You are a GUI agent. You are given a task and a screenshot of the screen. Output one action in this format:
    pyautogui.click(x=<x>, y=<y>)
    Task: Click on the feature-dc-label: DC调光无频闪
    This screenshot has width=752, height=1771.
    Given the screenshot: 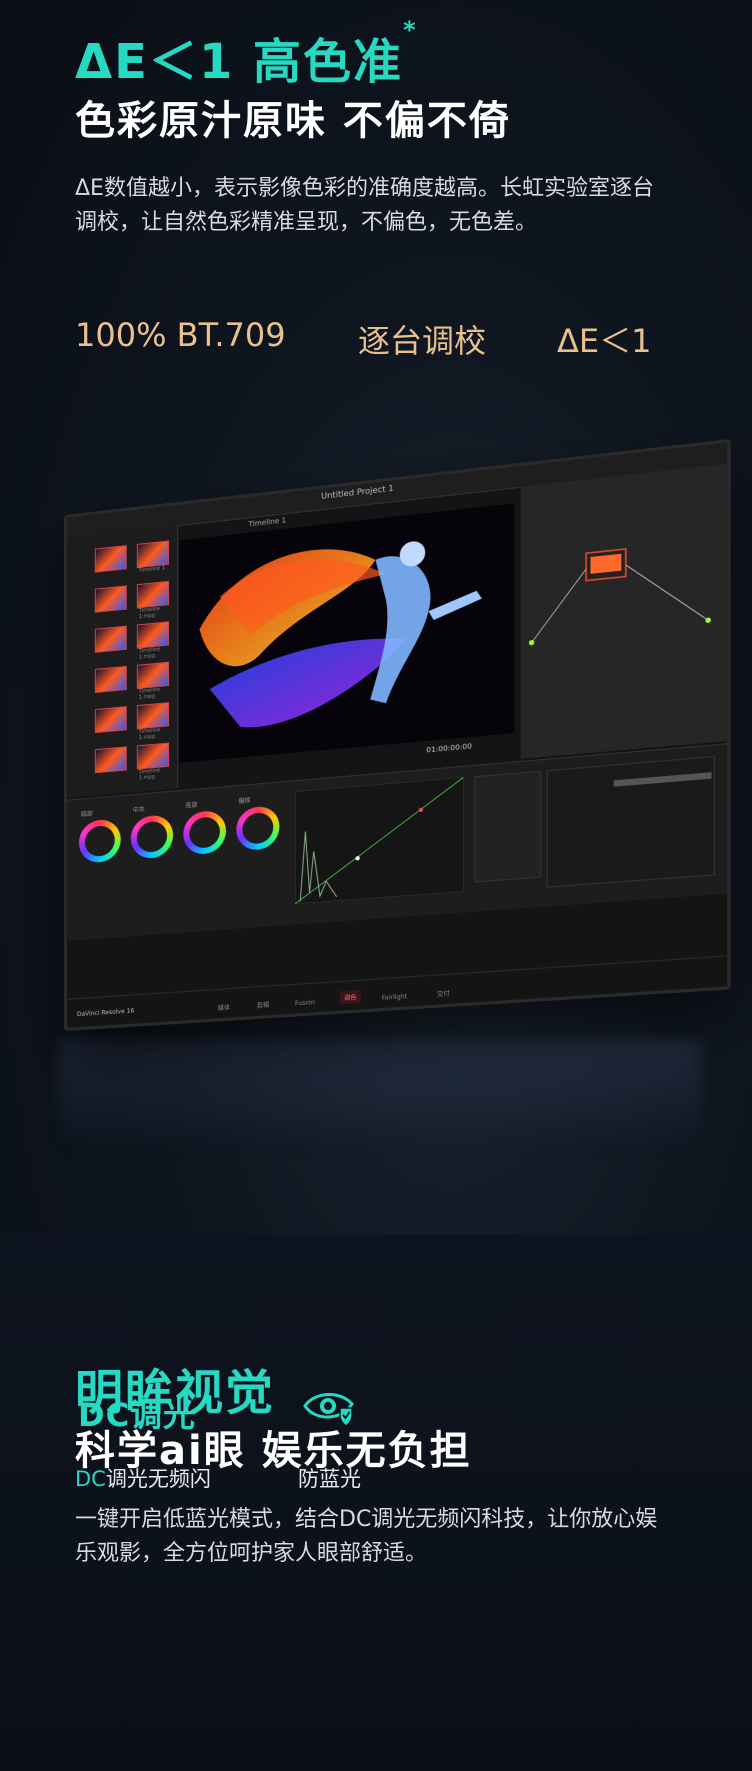 What is the action you would take?
    pyautogui.click(x=143, y=1479)
    